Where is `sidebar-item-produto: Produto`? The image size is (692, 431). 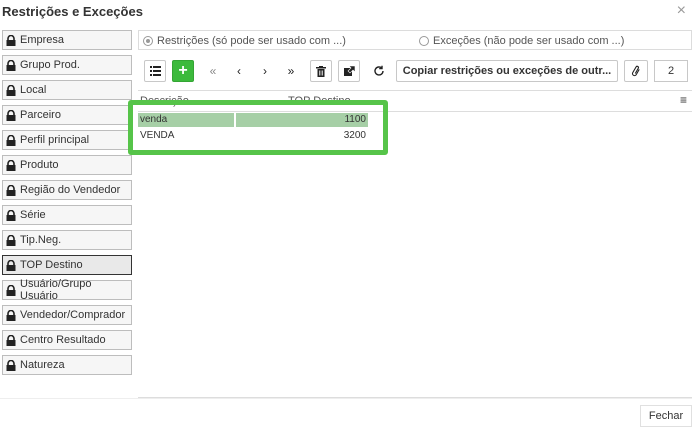
sidebar-item-produto: Produto is located at coordinates (67, 165).